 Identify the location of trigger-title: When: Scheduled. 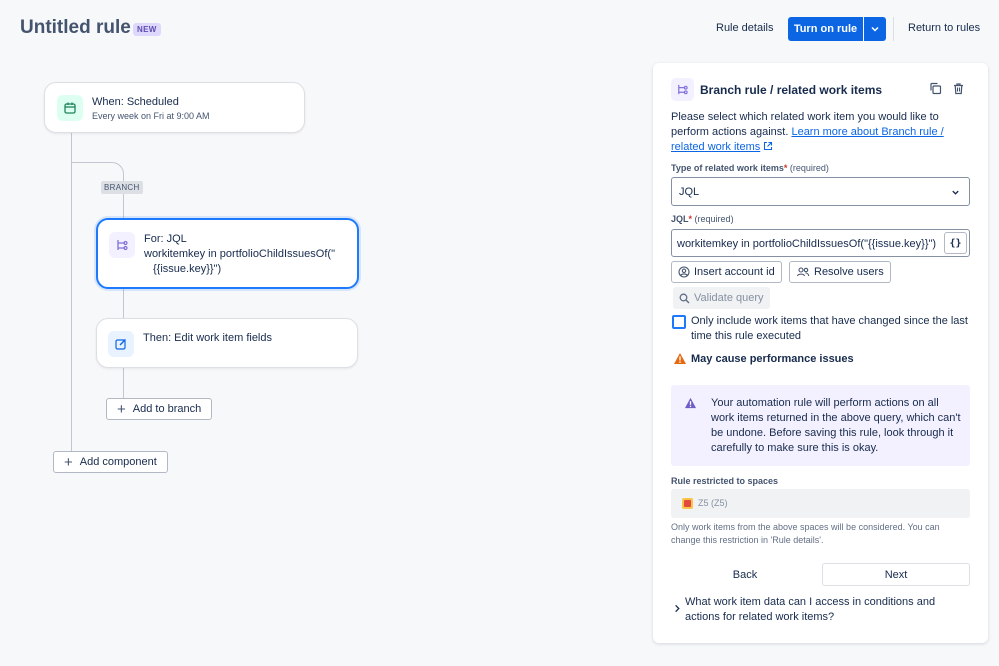
(135, 102).